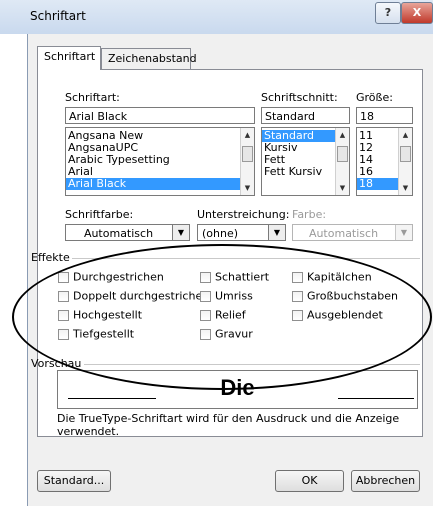 The height and width of the screenshot is (506, 433). Describe the element at coordinates (56, 363) in the screenshot. I see `preview-heading: Vorschau` at that location.